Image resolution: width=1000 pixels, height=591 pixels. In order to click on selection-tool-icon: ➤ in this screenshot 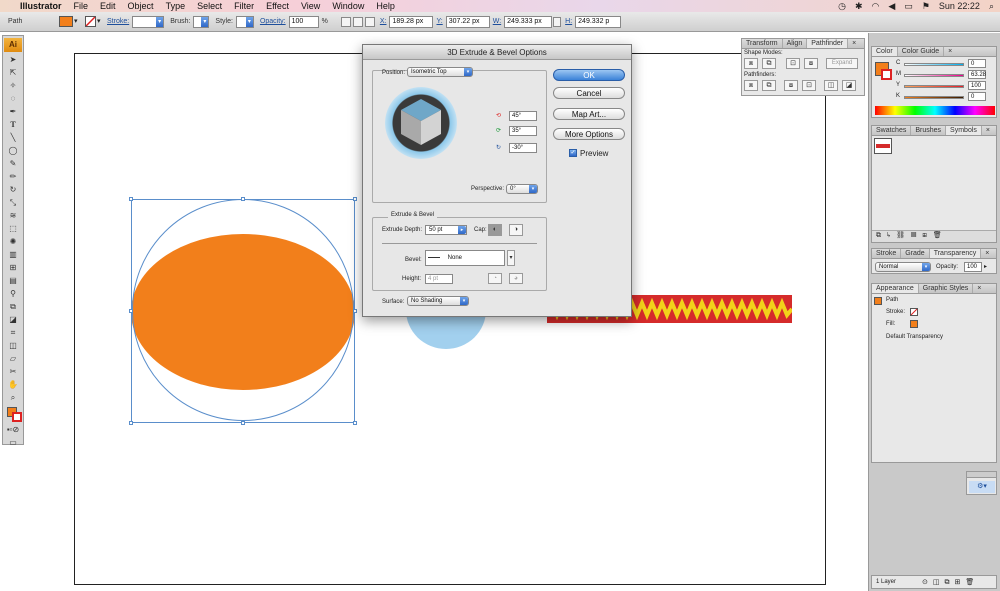, I will do `click(13, 60)`.